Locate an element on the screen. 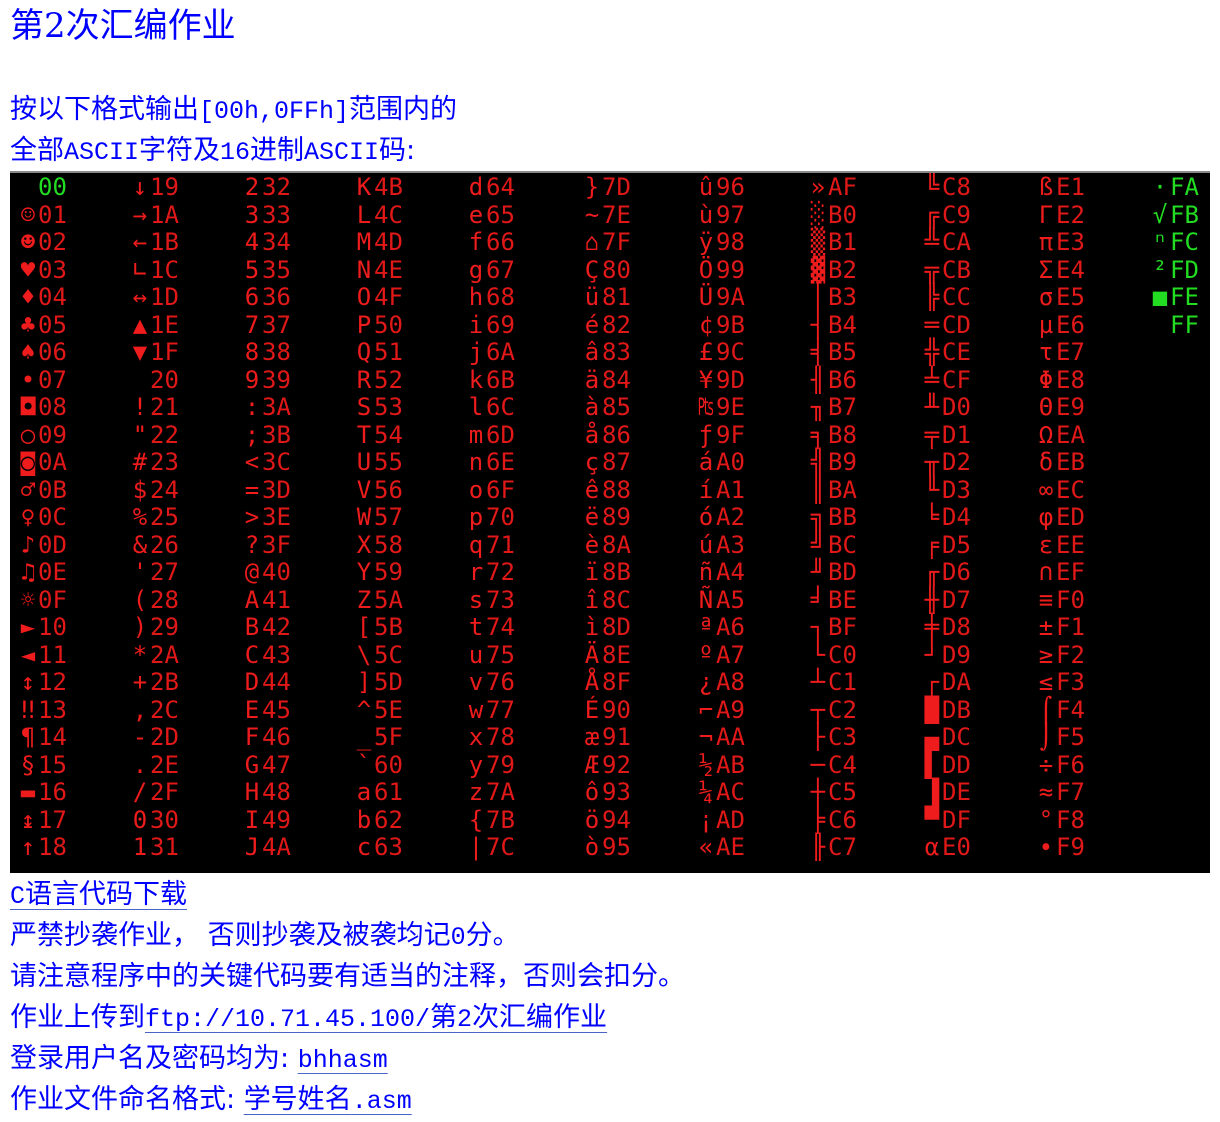 Image resolution: width=1220 pixels, height=1122 pixels. ascii-glyph: ╣ is located at coordinates (818, 462).